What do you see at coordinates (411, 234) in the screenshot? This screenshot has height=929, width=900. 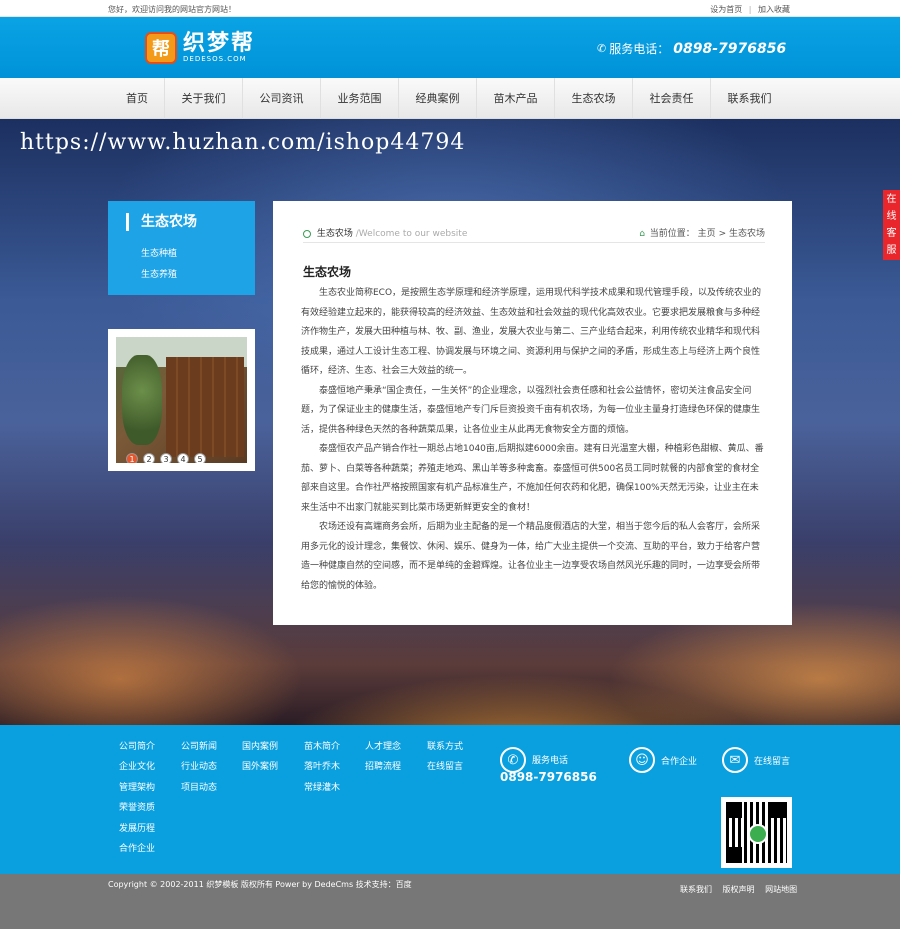 I see `section-subtitle: /Welcome to our website` at bounding box center [411, 234].